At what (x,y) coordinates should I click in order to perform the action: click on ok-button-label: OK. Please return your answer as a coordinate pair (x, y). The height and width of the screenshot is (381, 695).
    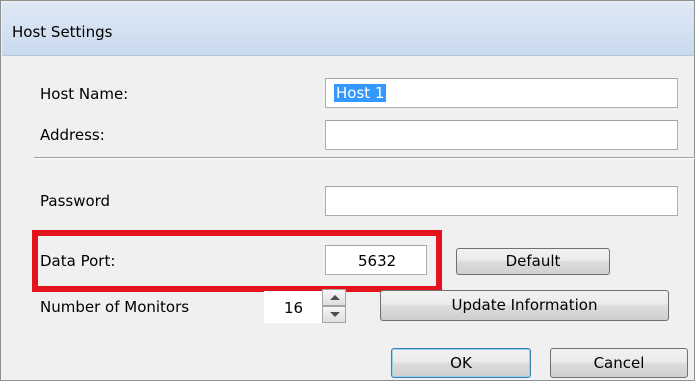
    Looking at the image, I should click on (461, 363).